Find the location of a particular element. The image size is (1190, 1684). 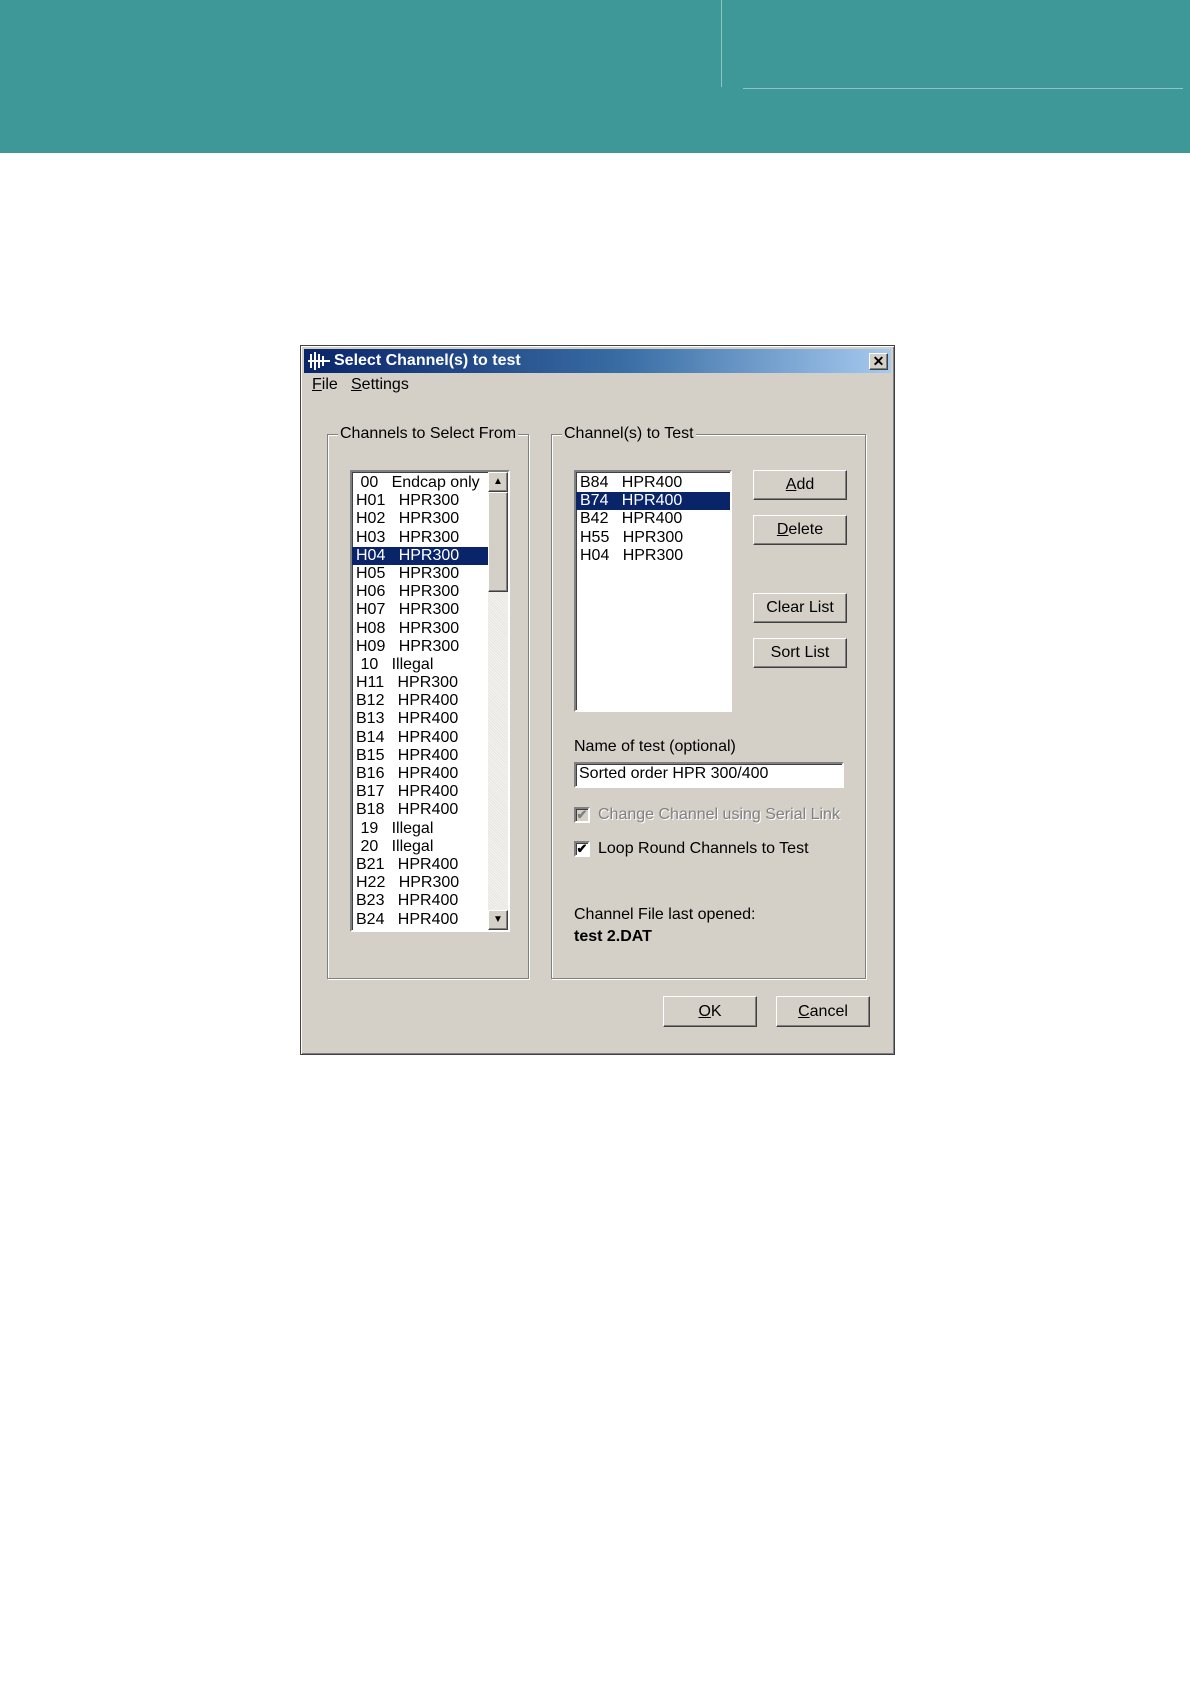

available-channel-list-item: H07 HPR300 is located at coordinates (430, 610).